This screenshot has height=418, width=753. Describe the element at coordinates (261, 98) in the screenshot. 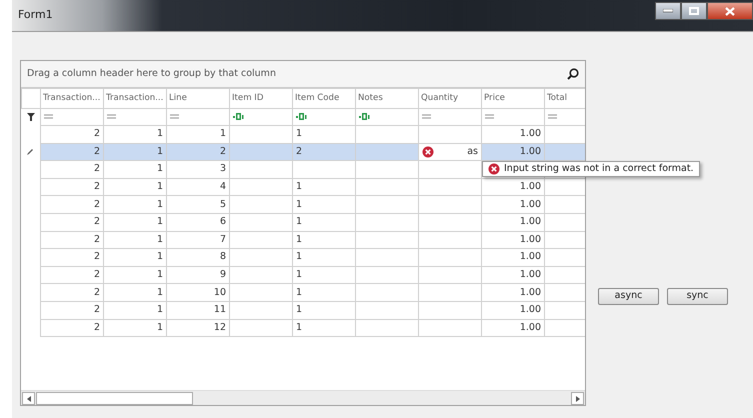

I see `column-header: Item ID` at that location.